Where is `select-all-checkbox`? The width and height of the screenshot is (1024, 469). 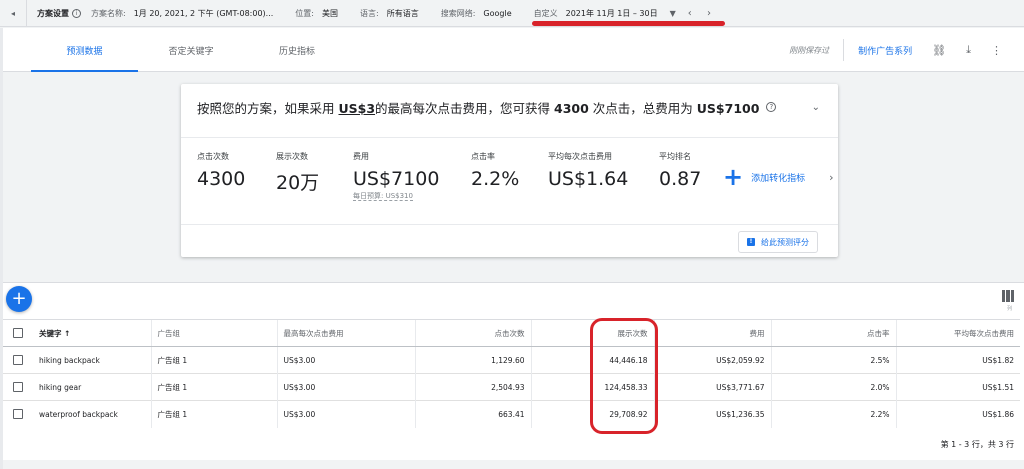
select-all-checkbox is located at coordinates (18, 333).